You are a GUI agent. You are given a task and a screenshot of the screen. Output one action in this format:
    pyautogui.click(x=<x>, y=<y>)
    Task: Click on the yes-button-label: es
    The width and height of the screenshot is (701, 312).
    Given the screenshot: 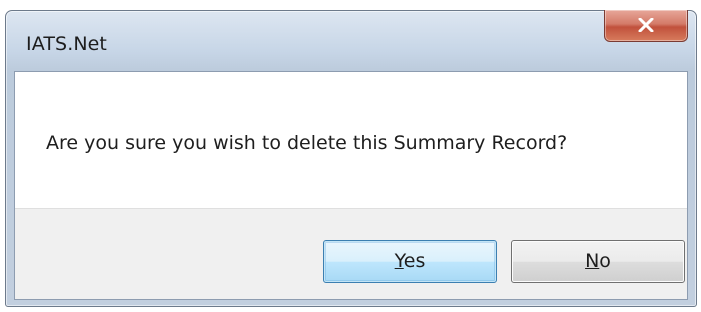 What is the action you would take?
    pyautogui.click(x=414, y=261)
    